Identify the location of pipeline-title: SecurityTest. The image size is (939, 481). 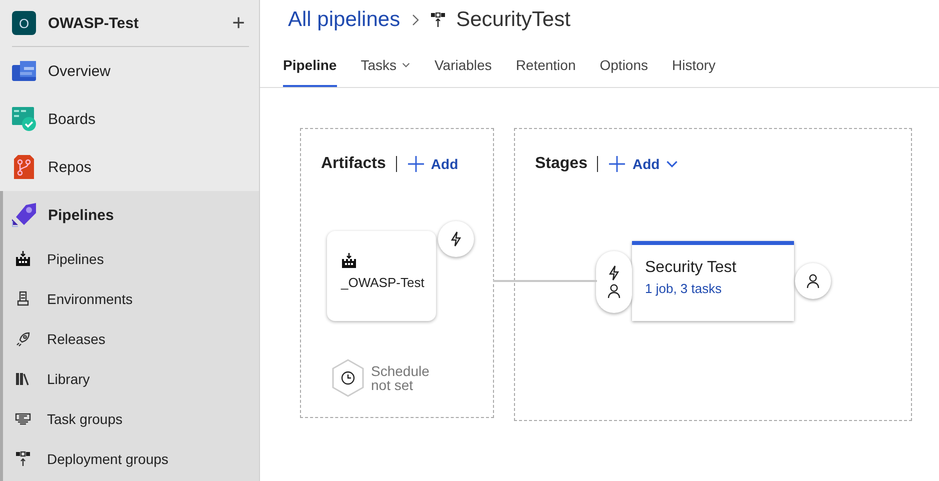
(513, 20).